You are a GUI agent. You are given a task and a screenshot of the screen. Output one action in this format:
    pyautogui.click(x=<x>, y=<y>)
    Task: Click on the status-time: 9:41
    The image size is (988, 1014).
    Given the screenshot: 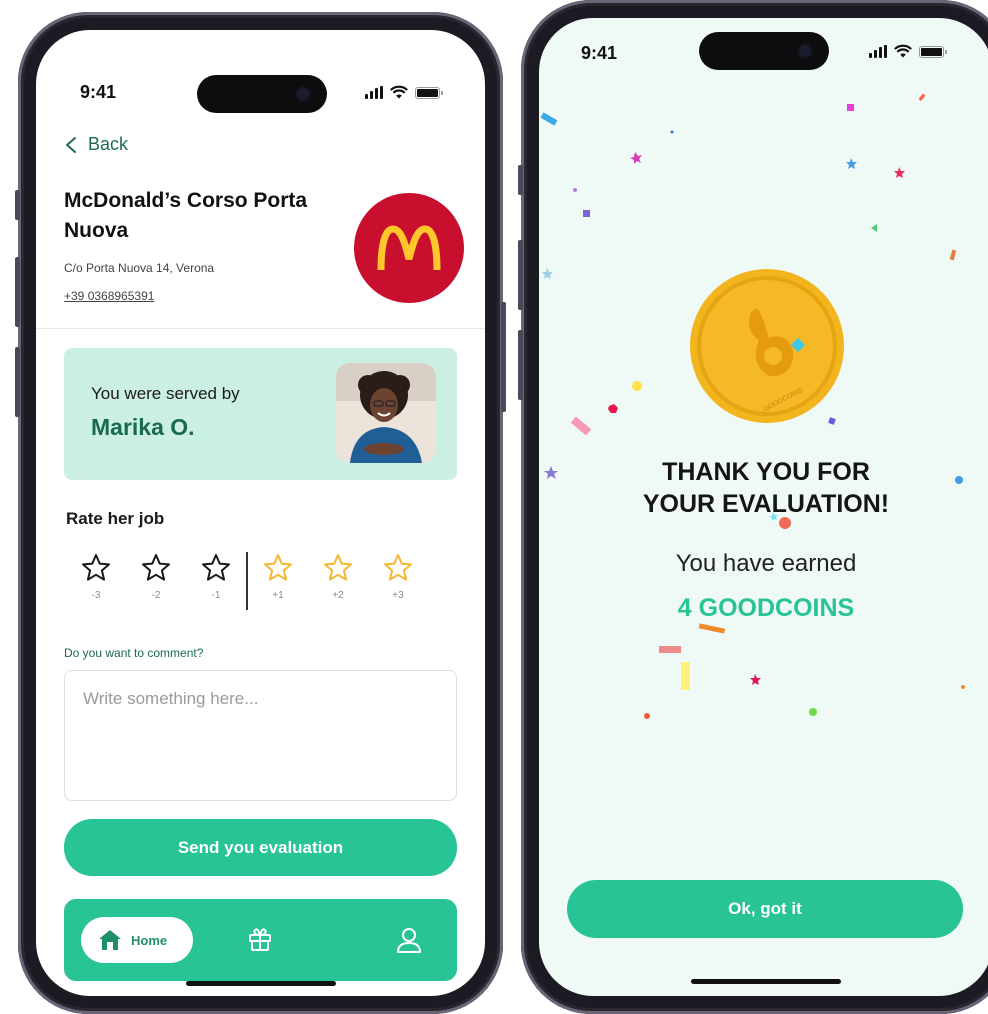 What is the action you would take?
    pyautogui.click(x=98, y=92)
    